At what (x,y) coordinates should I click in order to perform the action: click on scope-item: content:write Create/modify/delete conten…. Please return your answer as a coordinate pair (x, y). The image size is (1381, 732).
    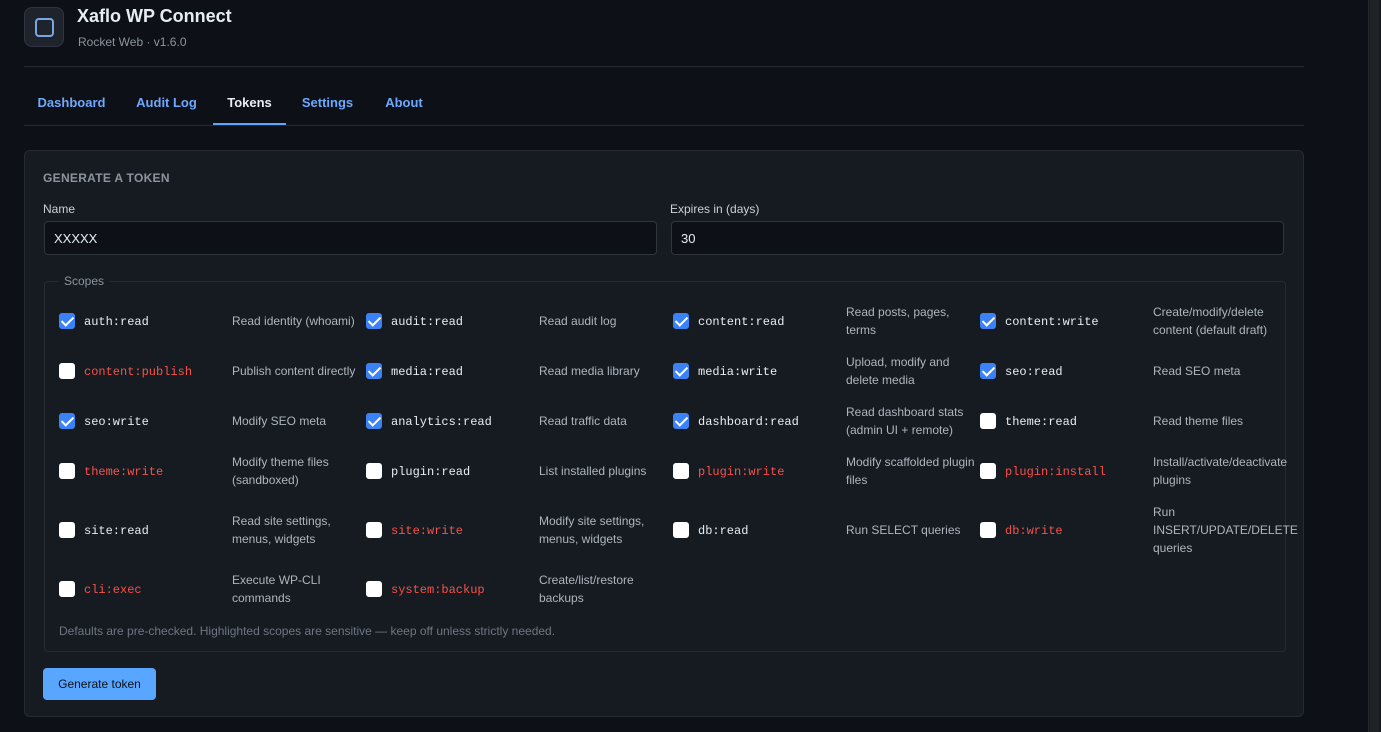
    Looking at the image, I should click on (1130, 323).